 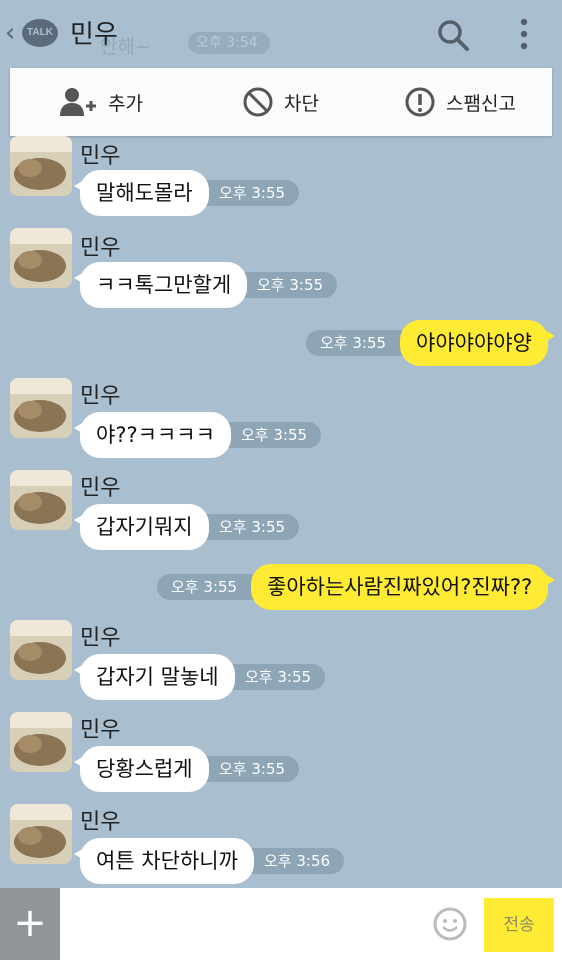 I want to click on incoming-message-bubble: 야??ㅋㅋㅋㅋ, so click(x=152, y=435).